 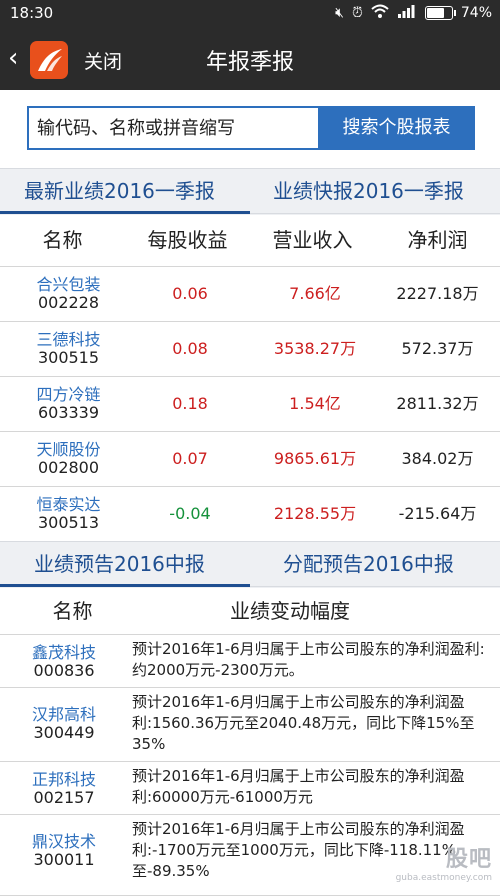 I want to click on table-header: 名称 每股收益 营业收入 净利润, so click(x=250, y=241).